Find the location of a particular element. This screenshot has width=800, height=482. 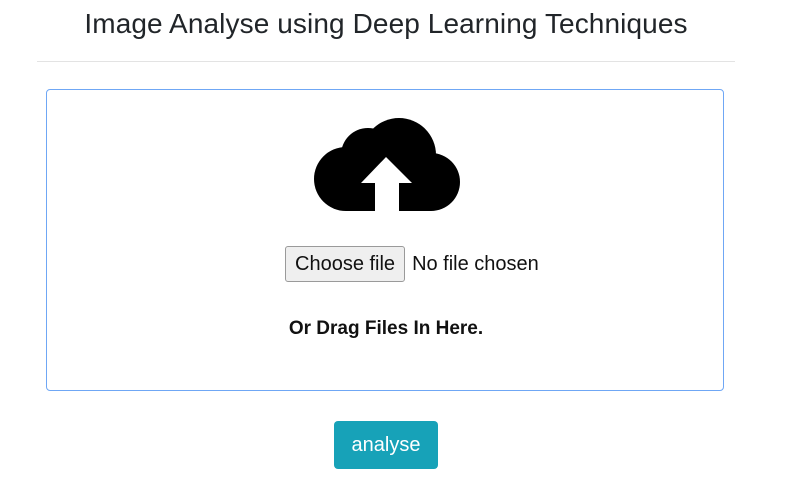

drag-files-hint: Or Drag Files In Here. is located at coordinates (386, 328).